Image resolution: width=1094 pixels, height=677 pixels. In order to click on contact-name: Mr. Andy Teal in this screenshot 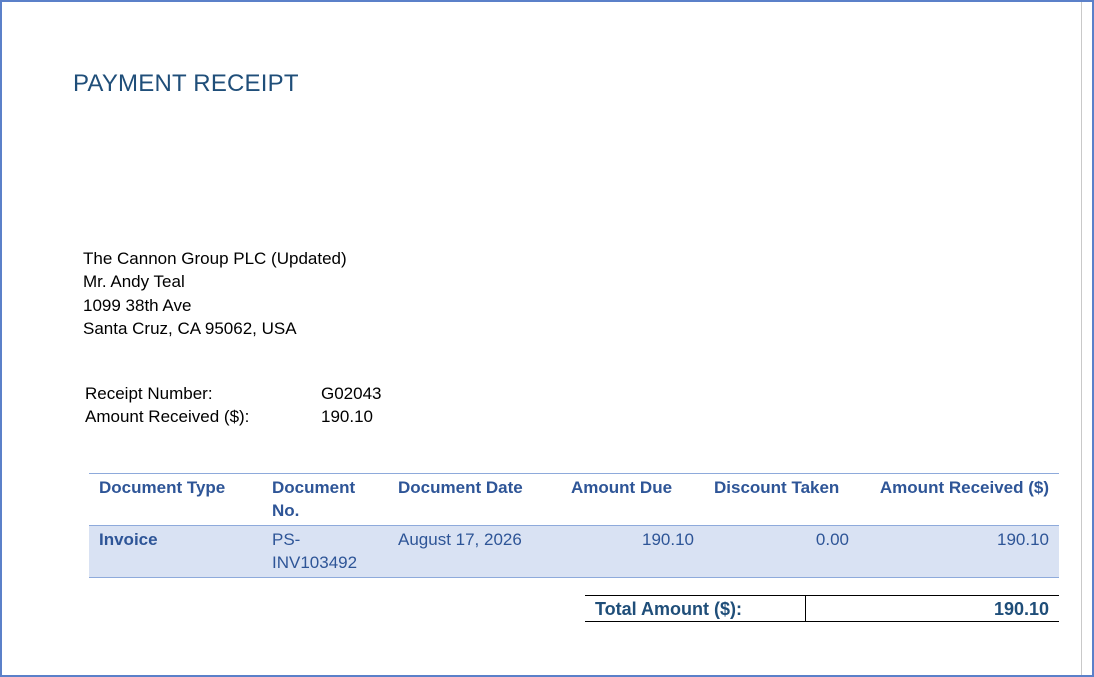, I will do `click(134, 282)`.